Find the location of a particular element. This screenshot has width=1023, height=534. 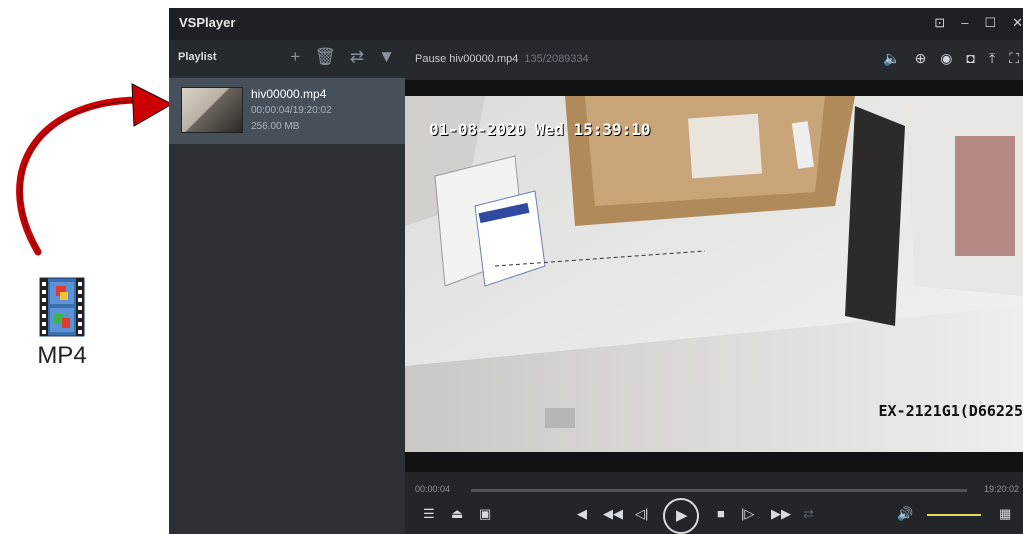

zoom-icon: ⊕ is located at coordinates (921, 58).